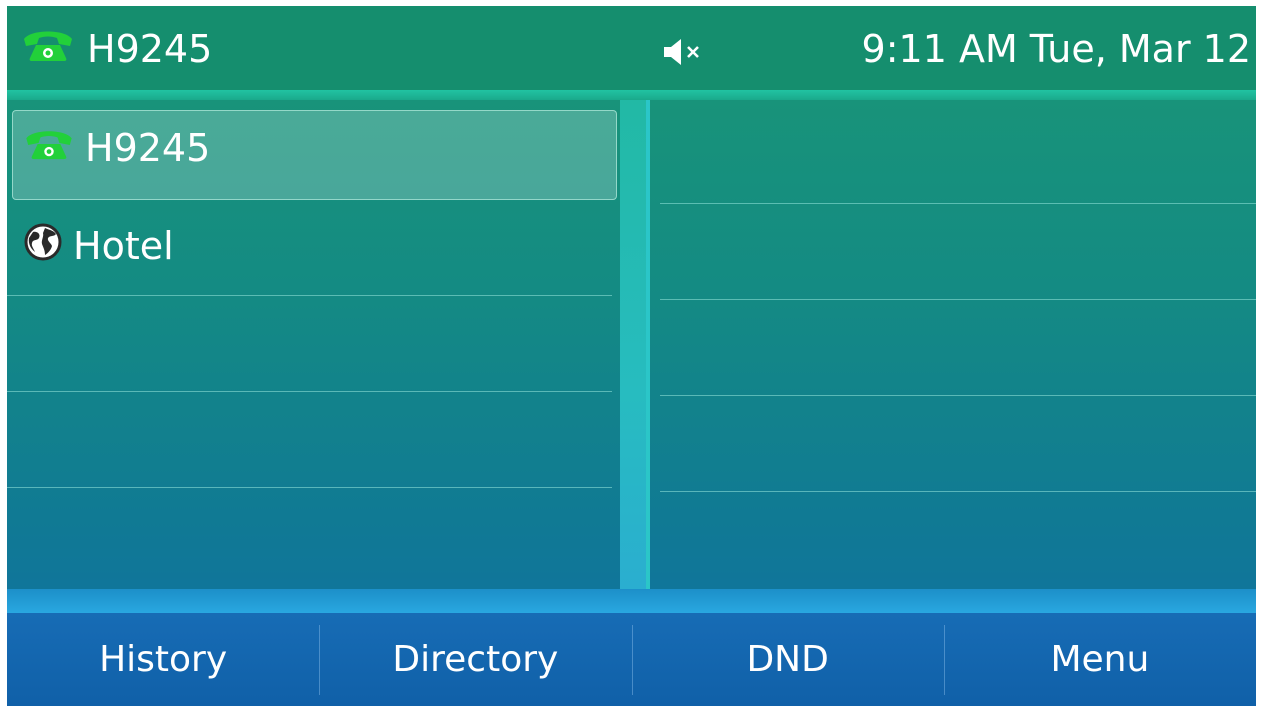  I want to click on globe-icon, so click(43, 246).